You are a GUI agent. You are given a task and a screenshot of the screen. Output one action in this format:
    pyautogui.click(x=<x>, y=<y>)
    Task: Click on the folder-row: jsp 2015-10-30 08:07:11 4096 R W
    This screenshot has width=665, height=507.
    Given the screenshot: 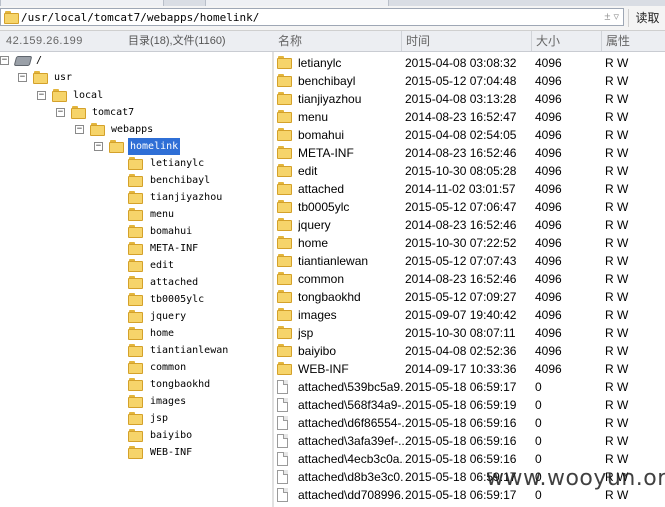 What is the action you would take?
    pyautogui.click(x=469, y=333)
    